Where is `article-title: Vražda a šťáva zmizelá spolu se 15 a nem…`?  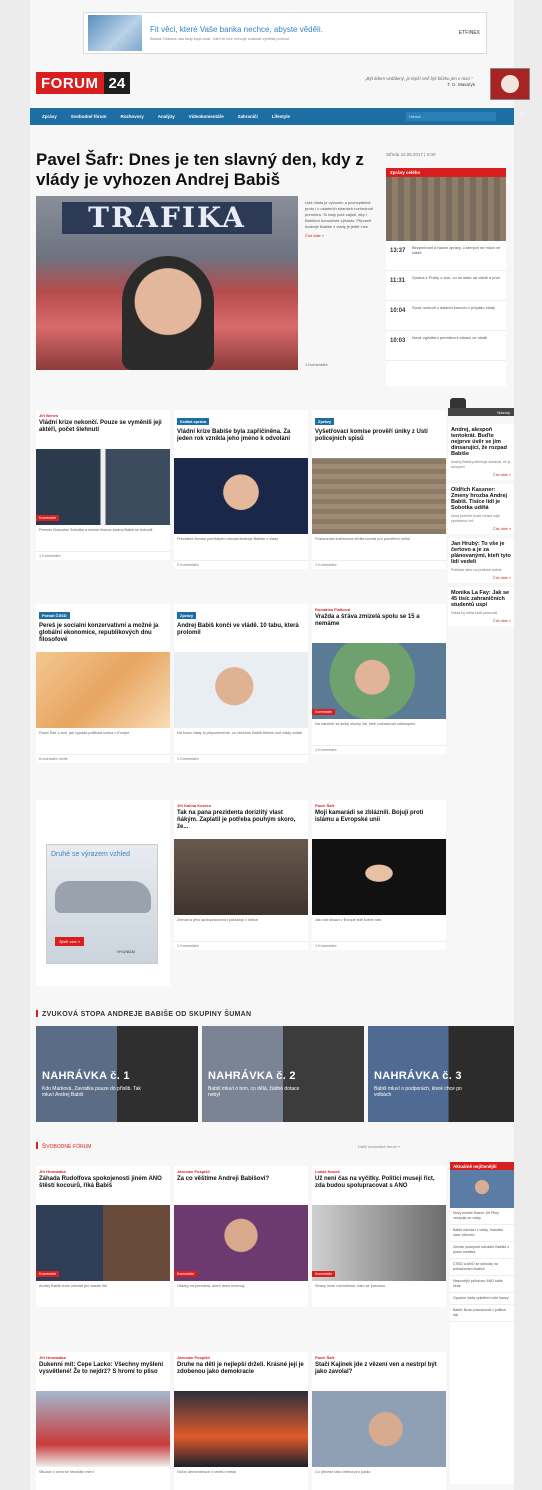
article-title: Vražda a šťáva zmizelá spolu se 15 a nem… is located at coordinates (379, 628).